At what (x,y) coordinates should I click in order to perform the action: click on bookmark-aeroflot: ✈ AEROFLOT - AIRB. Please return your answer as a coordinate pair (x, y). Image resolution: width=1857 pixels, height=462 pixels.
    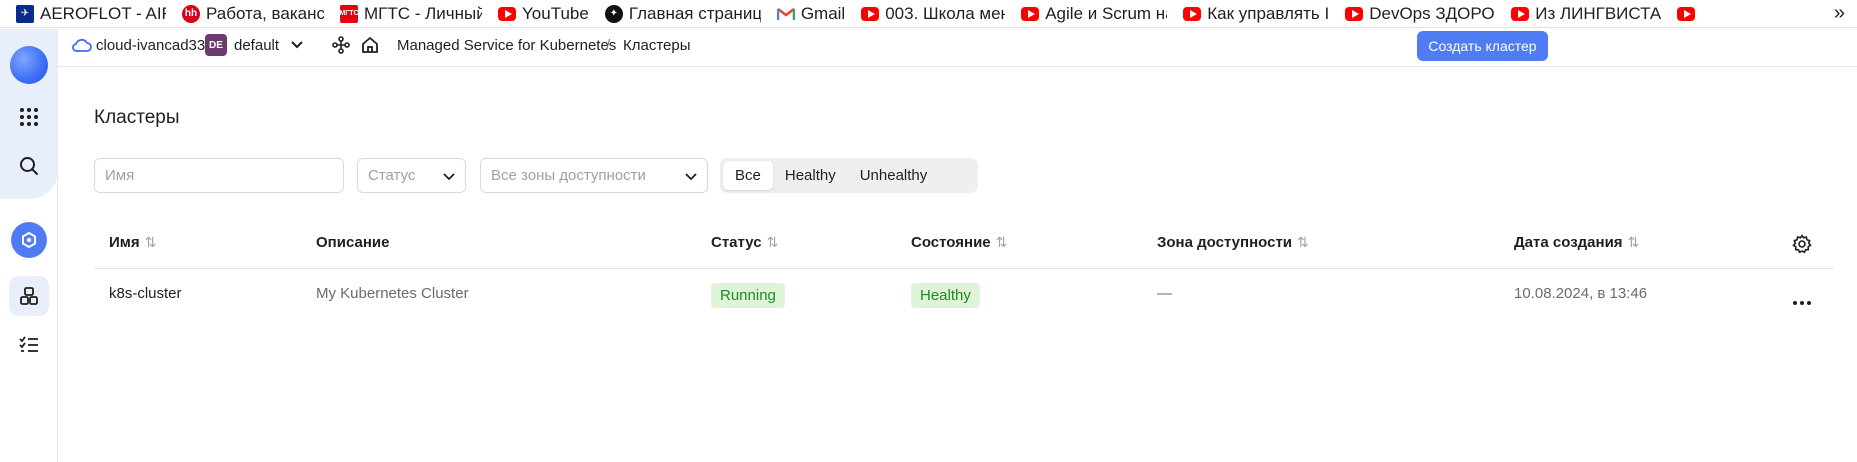
    Looking at the image, I should click on (91, 13).